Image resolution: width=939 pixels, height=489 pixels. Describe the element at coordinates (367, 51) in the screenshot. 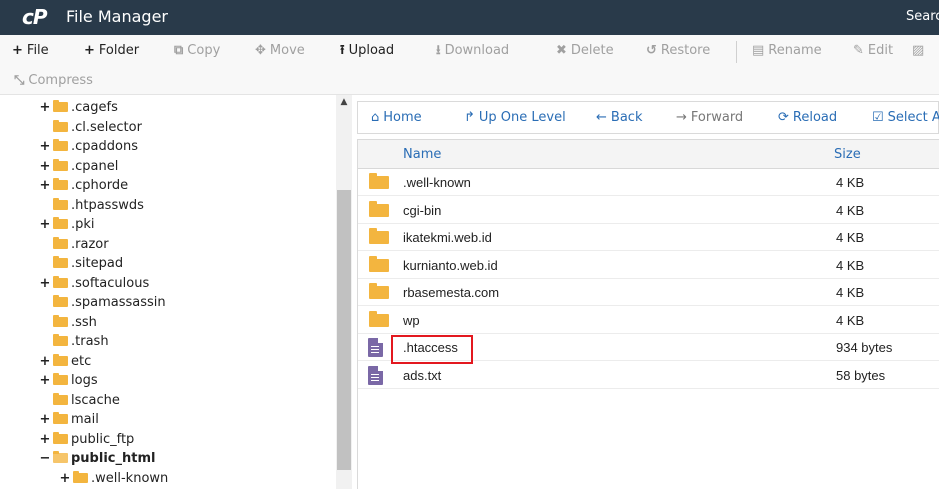

I see `upload-button: ⭱ Upload` at that location.